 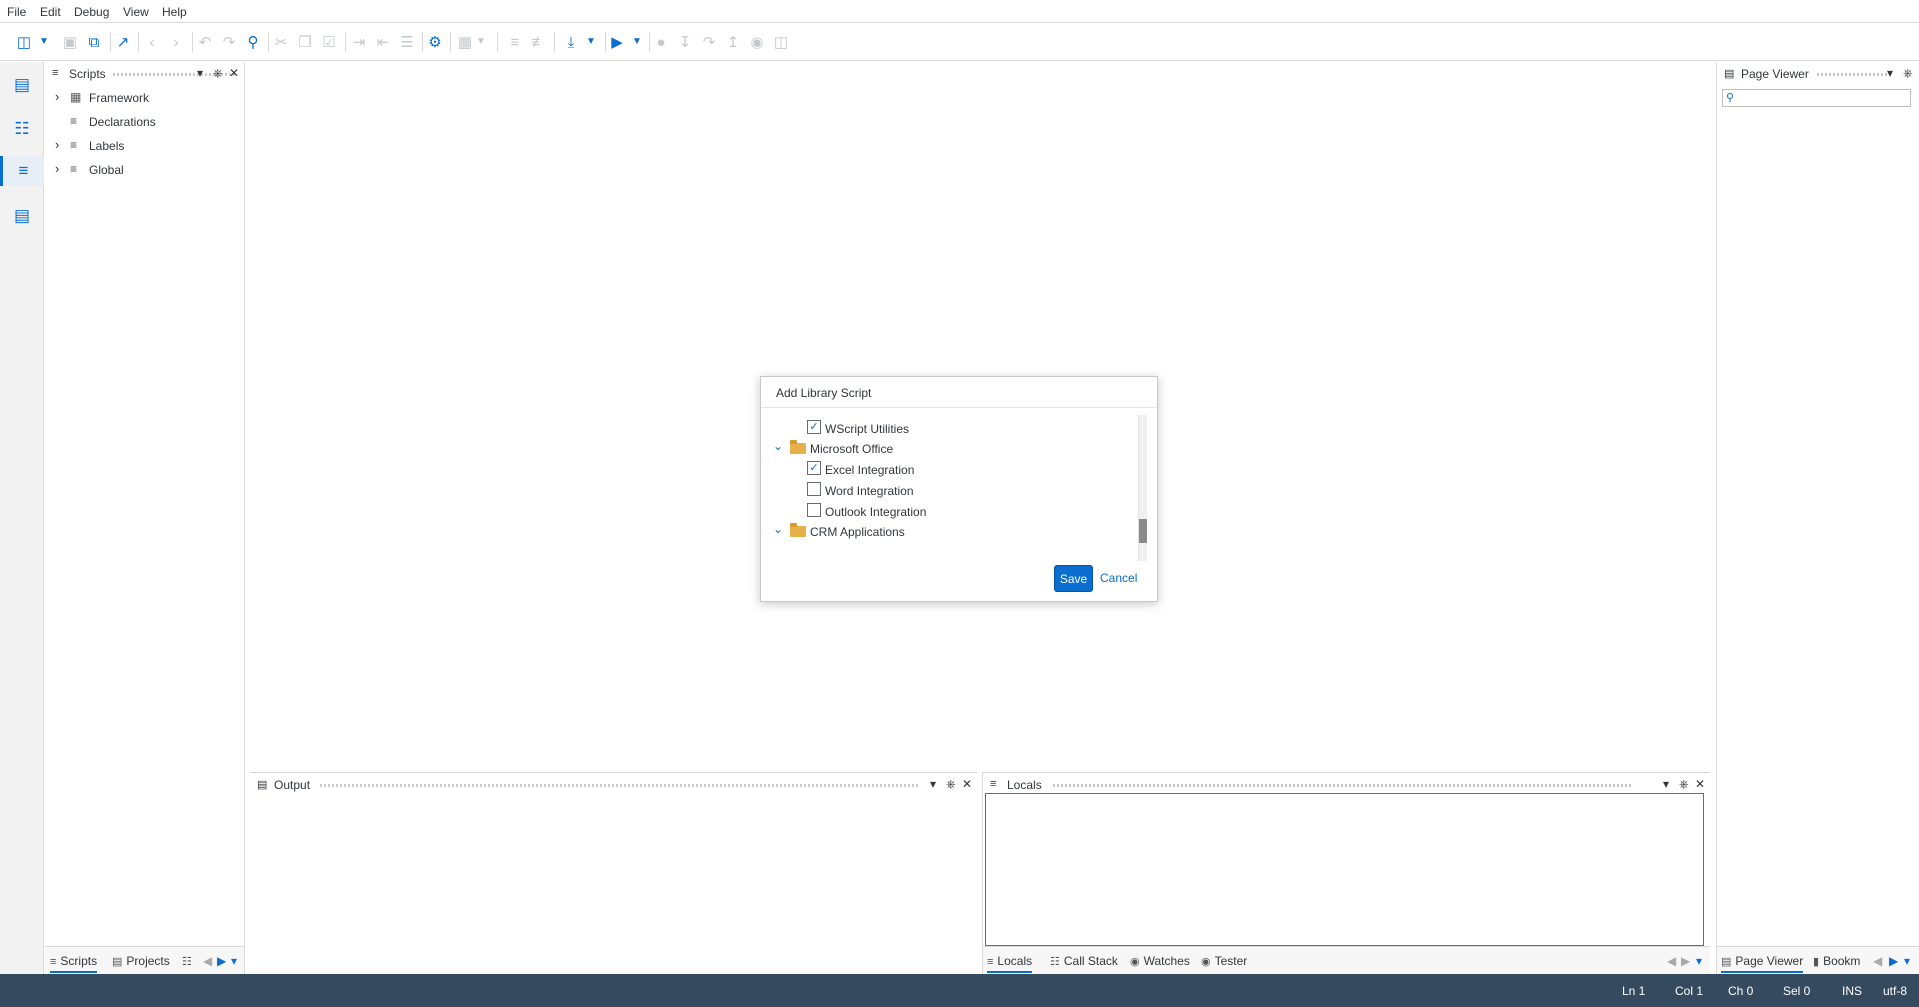 I want to click on redo-icon: ↷, so click(x=229, y=42).